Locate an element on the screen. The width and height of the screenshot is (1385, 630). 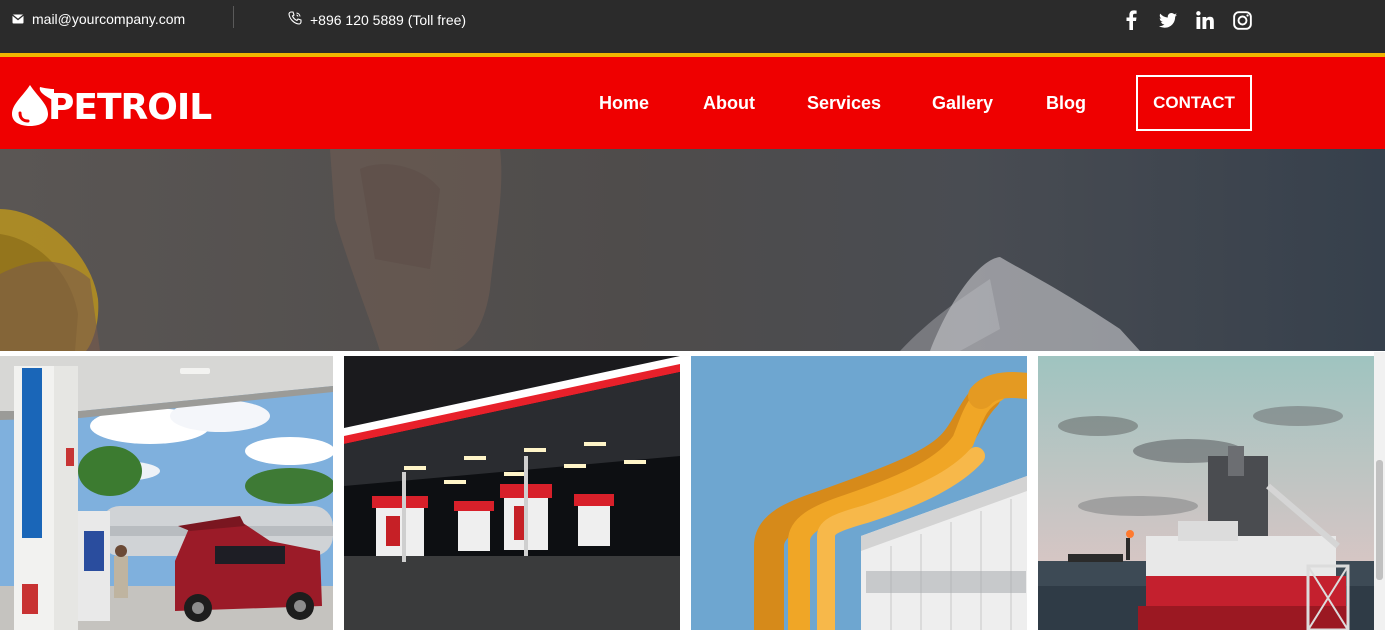
page-scrollbar is located at coordinates (1379, 491).